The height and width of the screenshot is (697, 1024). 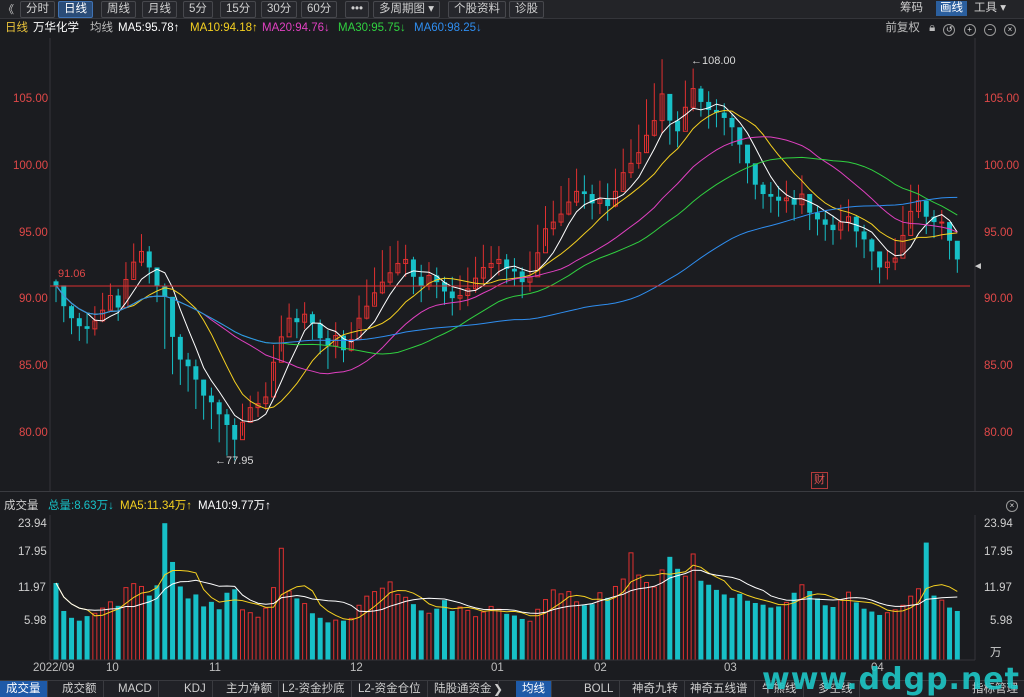 What do you see at coordinates (989, 30) in the screenshot?
I see `zoom-out-icon: −` at bounding box center [989, 30].